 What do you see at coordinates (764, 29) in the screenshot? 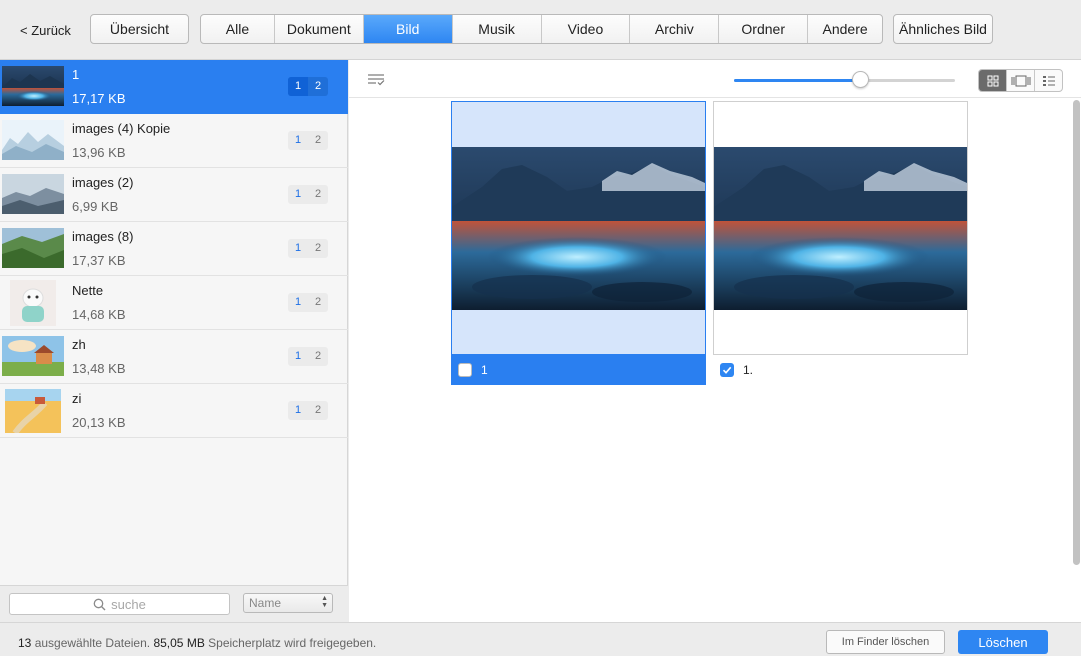
I see `tab-ordner: Ordner` at bounding box center [764, 29].